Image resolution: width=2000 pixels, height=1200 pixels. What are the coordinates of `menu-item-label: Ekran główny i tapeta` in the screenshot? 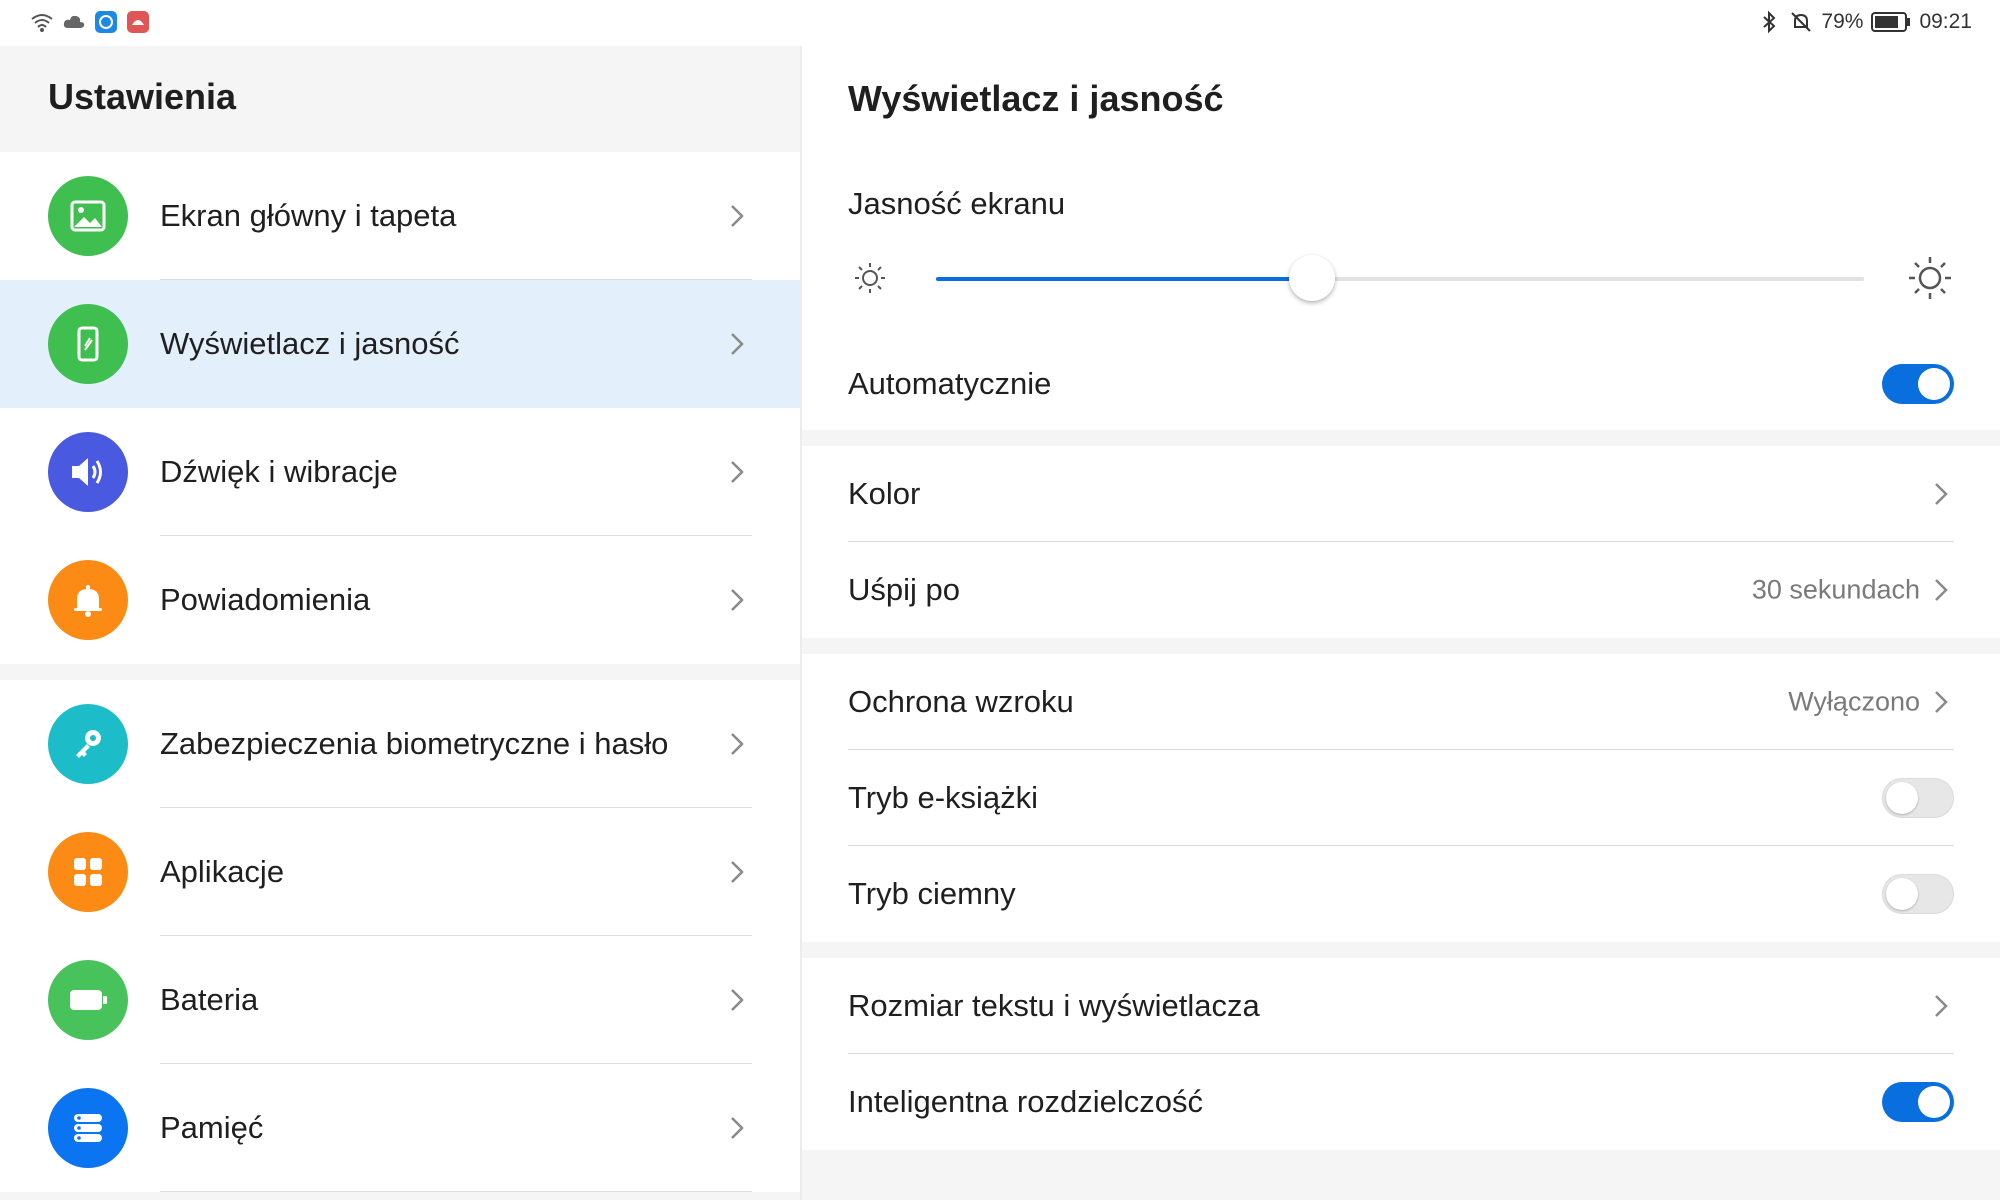 It's located at (308, 215).